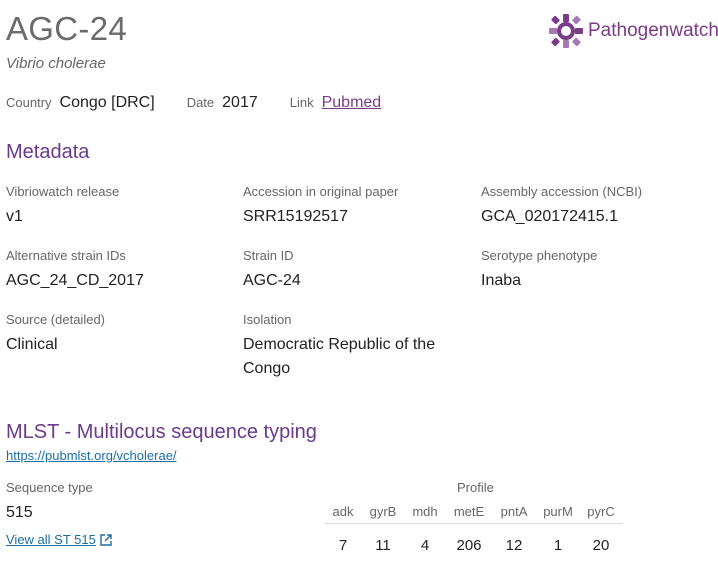 The image size is (718, 561). I want to click on date-label: Date, so click(200, 102).